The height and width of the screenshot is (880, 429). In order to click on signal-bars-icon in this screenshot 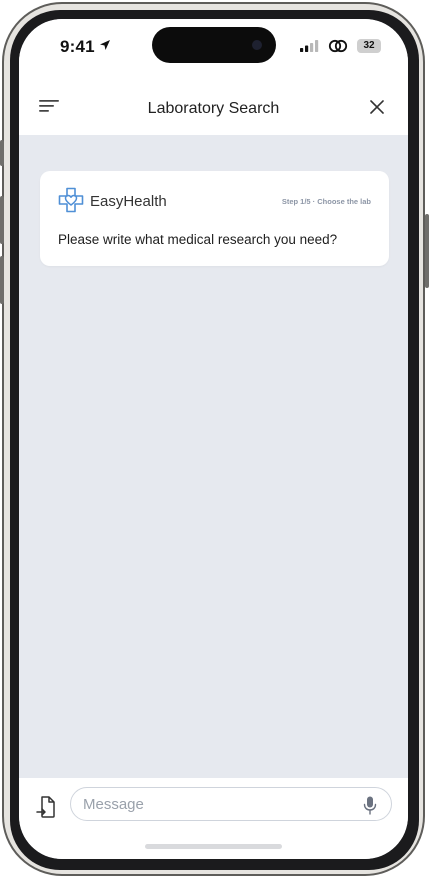, I will do `click(309, 46)`.